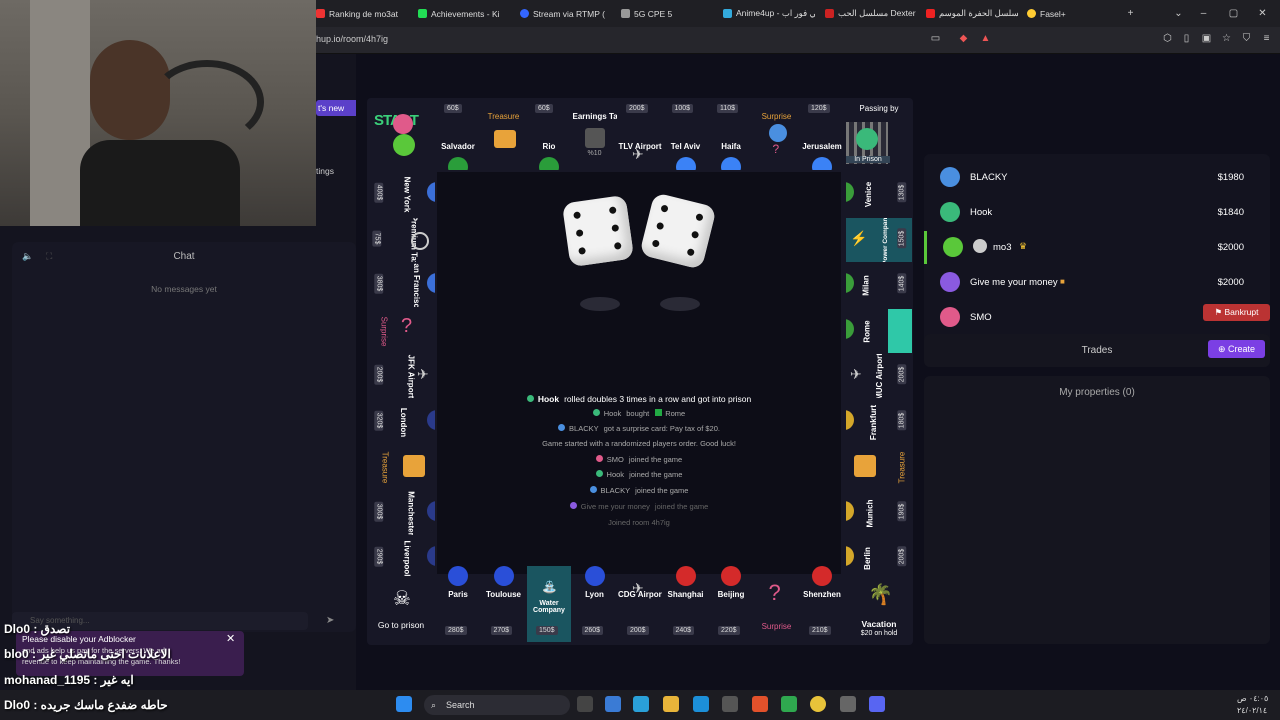 This screenshot has width=1280, height=720. What do you see at coordinates (769, 13) in the screenshot?
I see `browser-tab: Anime4up - أنمي فور اب` at bounding box center [769, 13].